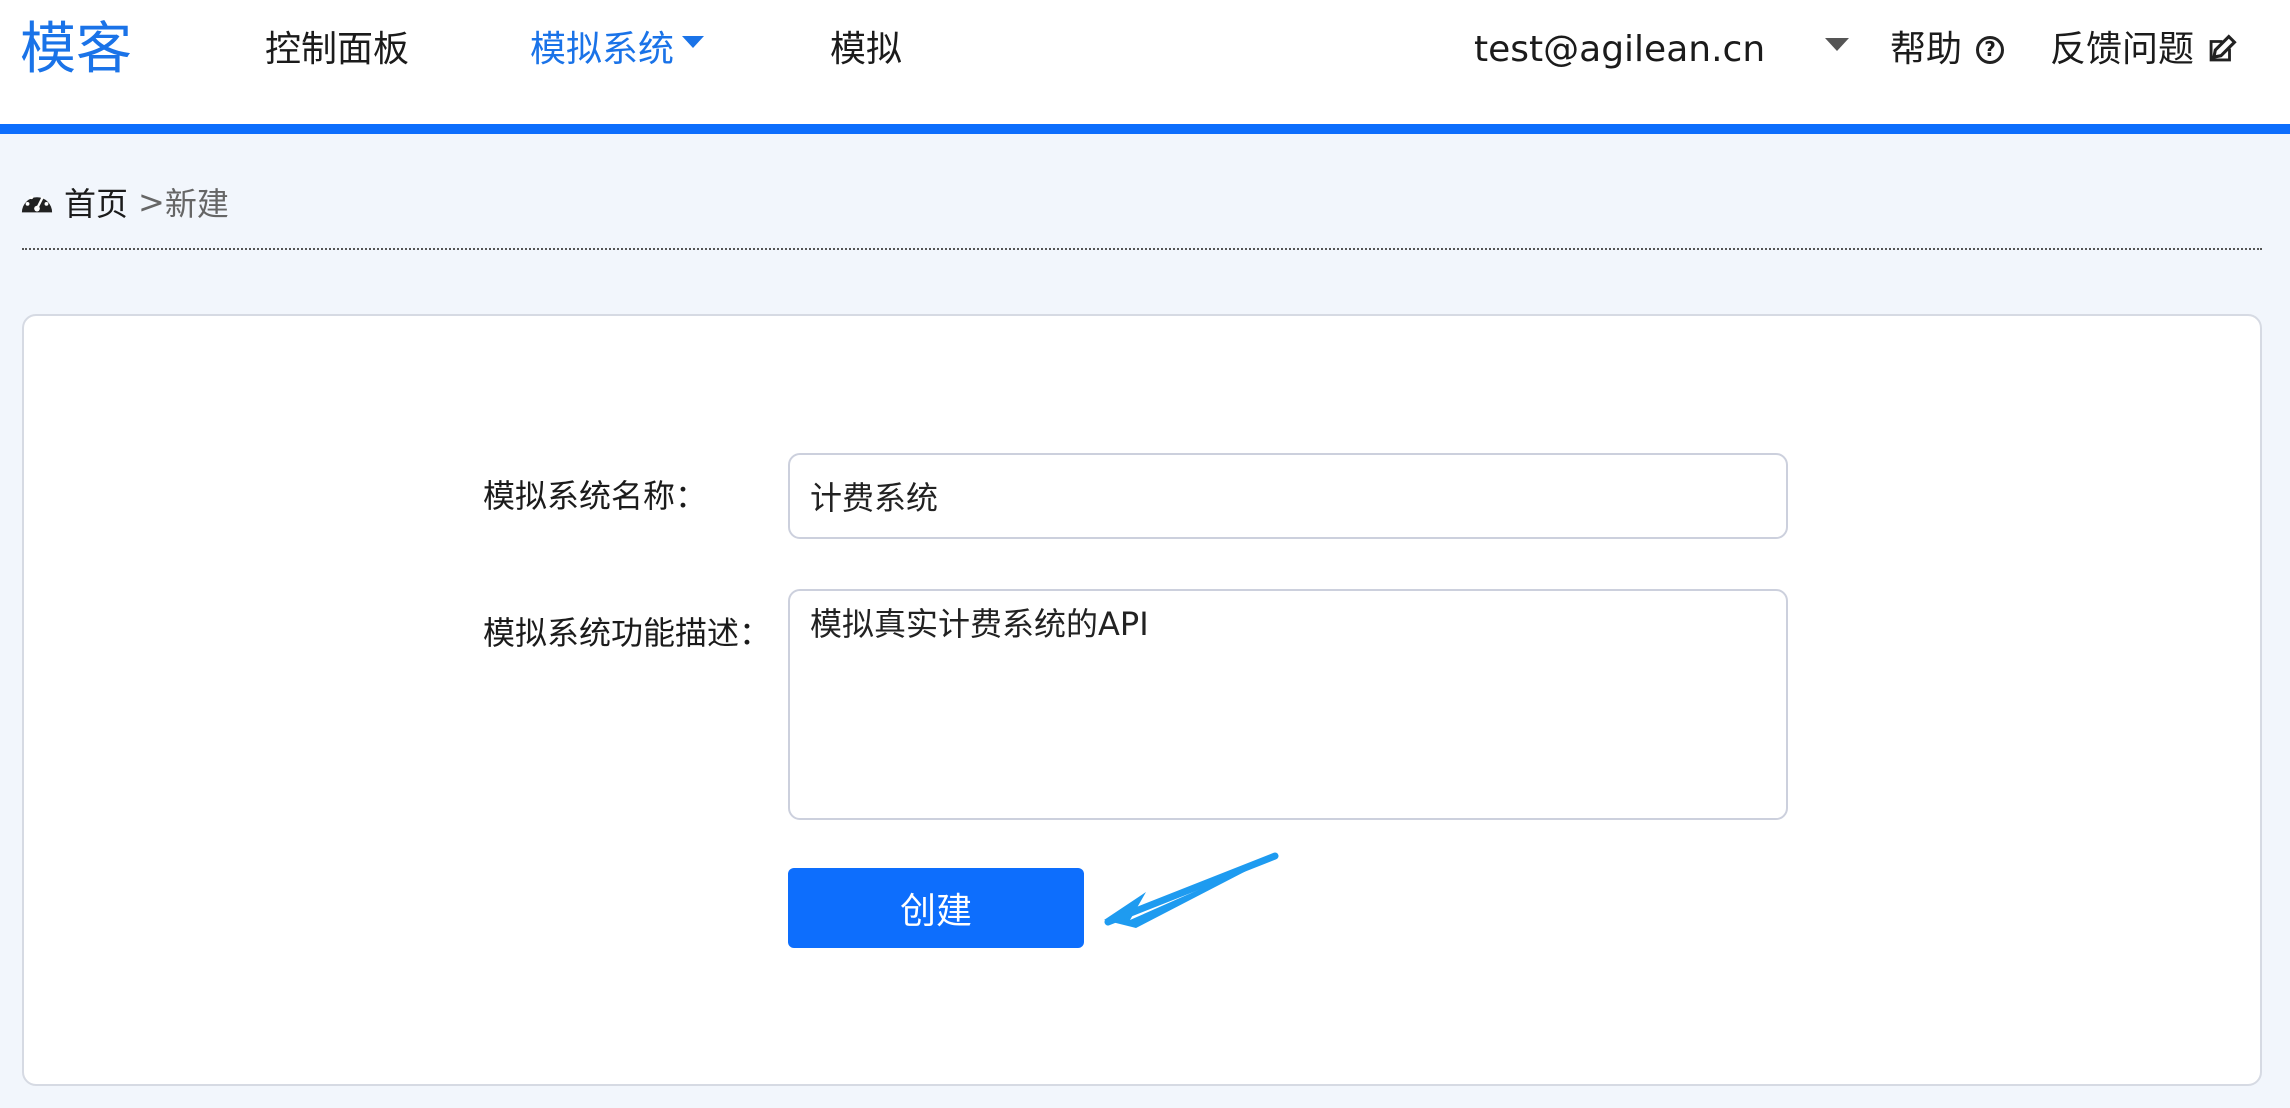 The width and height of the screenshot is (2290, 1108). What do you see at coordinates (1990, 50) in the screenshot?
I see `help-circle-icon: ?` at bounding box center [1990, 50].